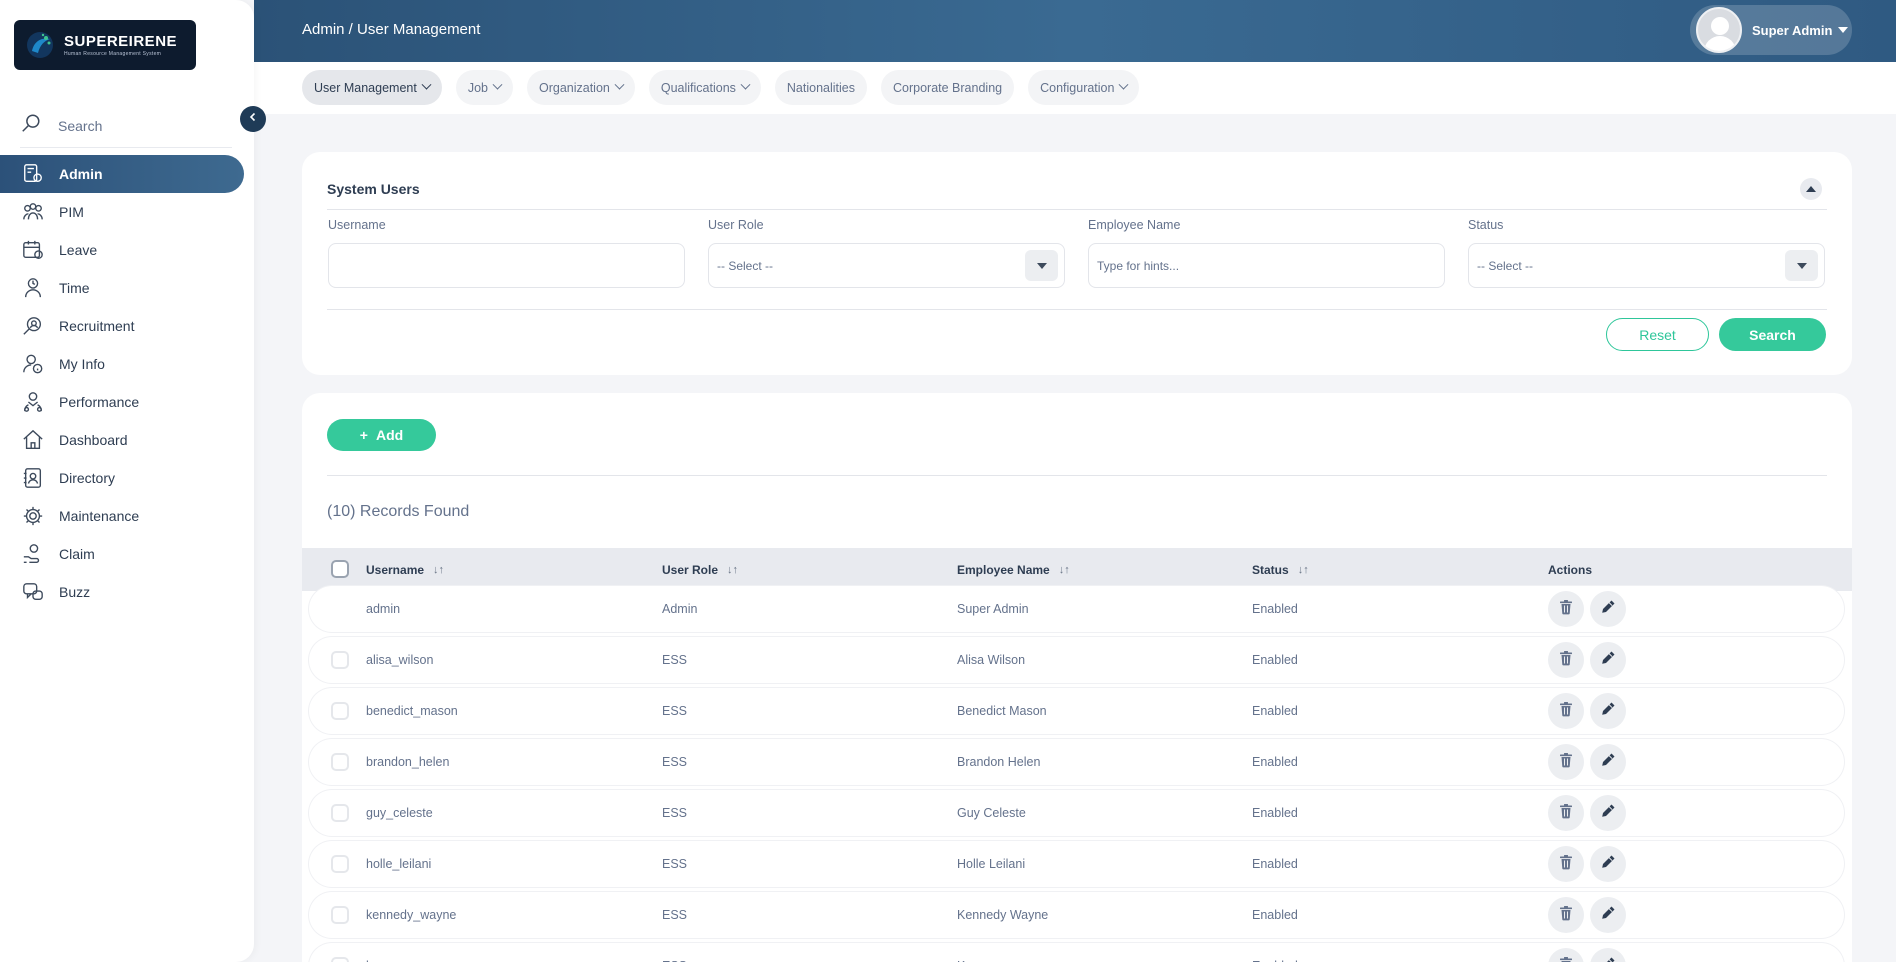 This screenshot has height=962, width=1896. Describe the element at coordinates (1772, 334) in the screenshot. I see `search-button: Search` at that location.